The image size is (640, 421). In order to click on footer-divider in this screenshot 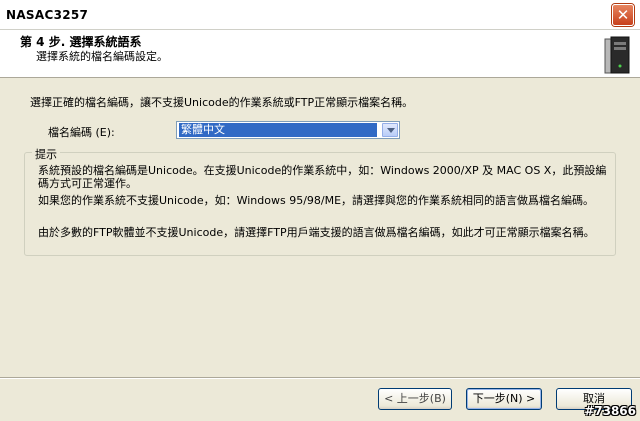, I will do `click(320, 378)`.